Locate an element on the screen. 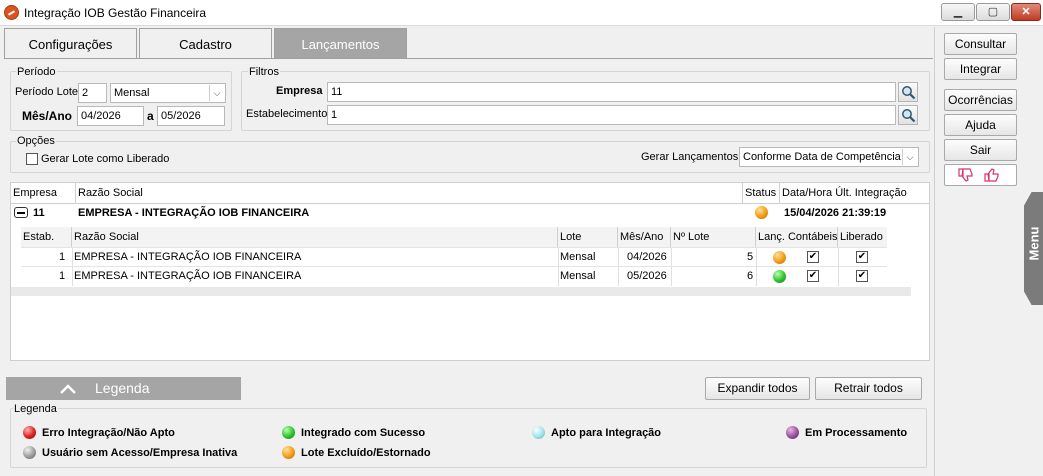 The image size is (1043, 476). legend-item: Lote Excluído/Estornado is located at coordinates (366, 453).